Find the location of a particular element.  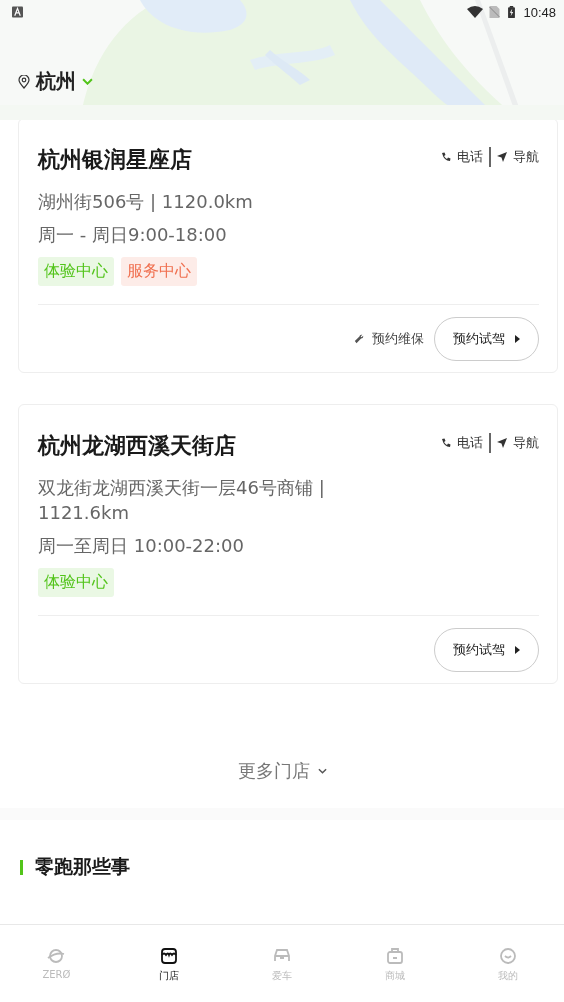

wifi-icon is located at coordinates (475, 12).